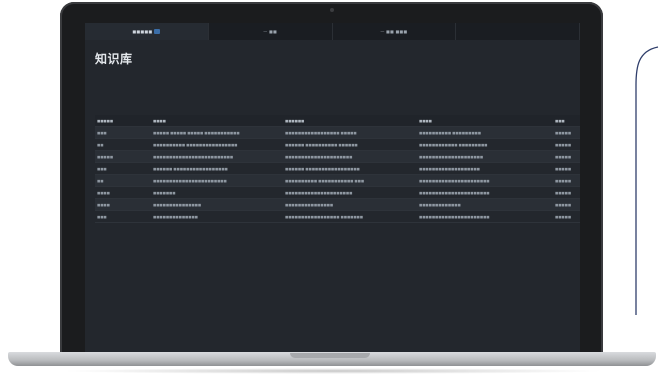 The image size is (662, 385). I want to click on table-cell: ■■■■■■■■■■■■■■■■■■■, so click(449, 168).